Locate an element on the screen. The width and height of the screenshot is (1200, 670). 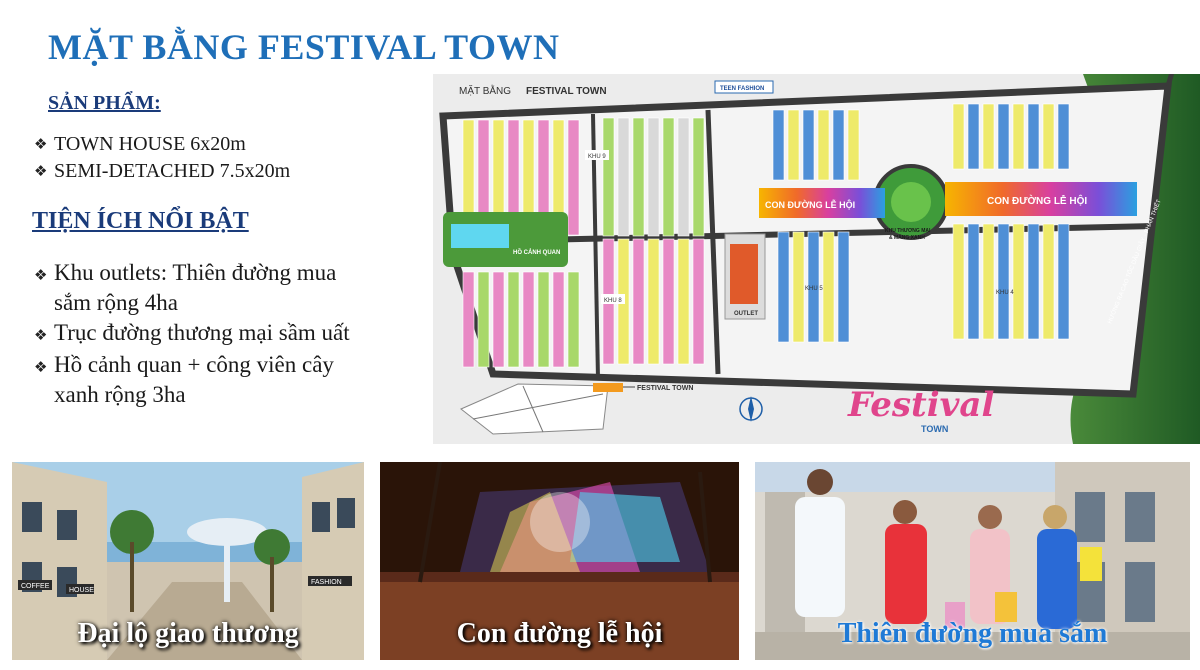
fashion-sign: FASHION is located at coordinates (326, 582).